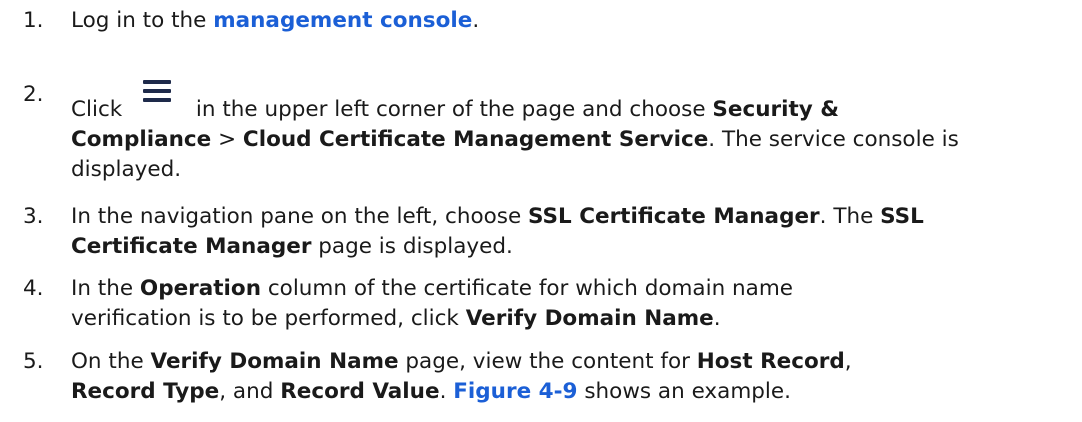  Describe the element at coordinates (342, 20) in the screenshot. I see `management-console-link: management console` at that location.